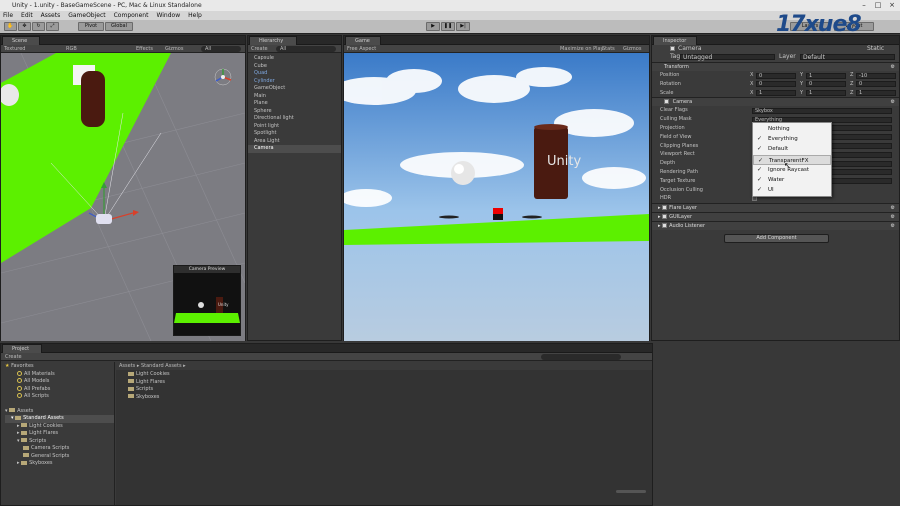  Describe the element at coordinates (294, 74) in the screenshot. I see `hierarchy-item: Quad` at that location.